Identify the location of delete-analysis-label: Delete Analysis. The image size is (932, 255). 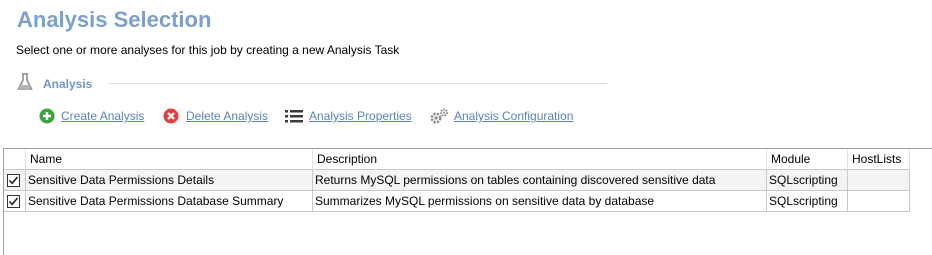
(227, 116).